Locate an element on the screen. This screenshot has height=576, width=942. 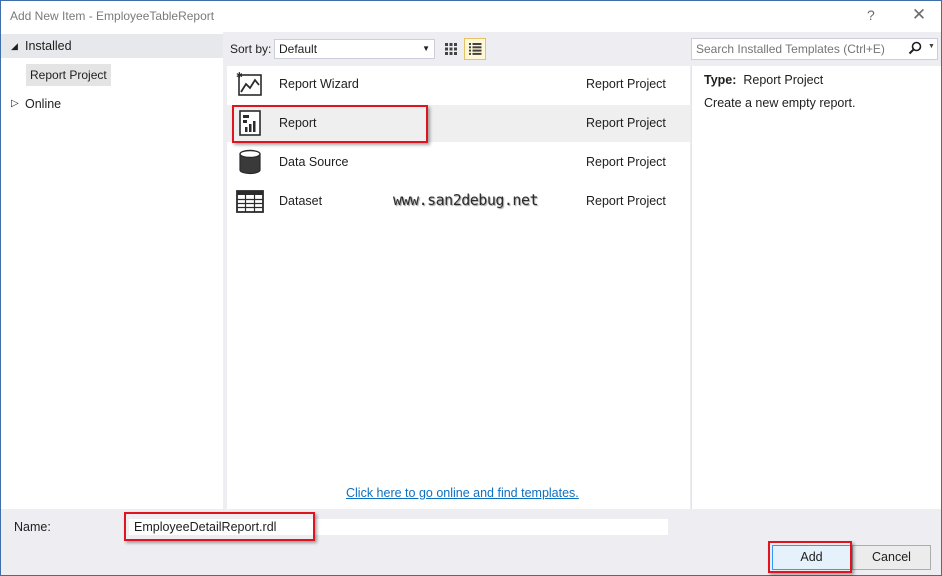
tree-item-label: Online is located at coordinates (43, 104).